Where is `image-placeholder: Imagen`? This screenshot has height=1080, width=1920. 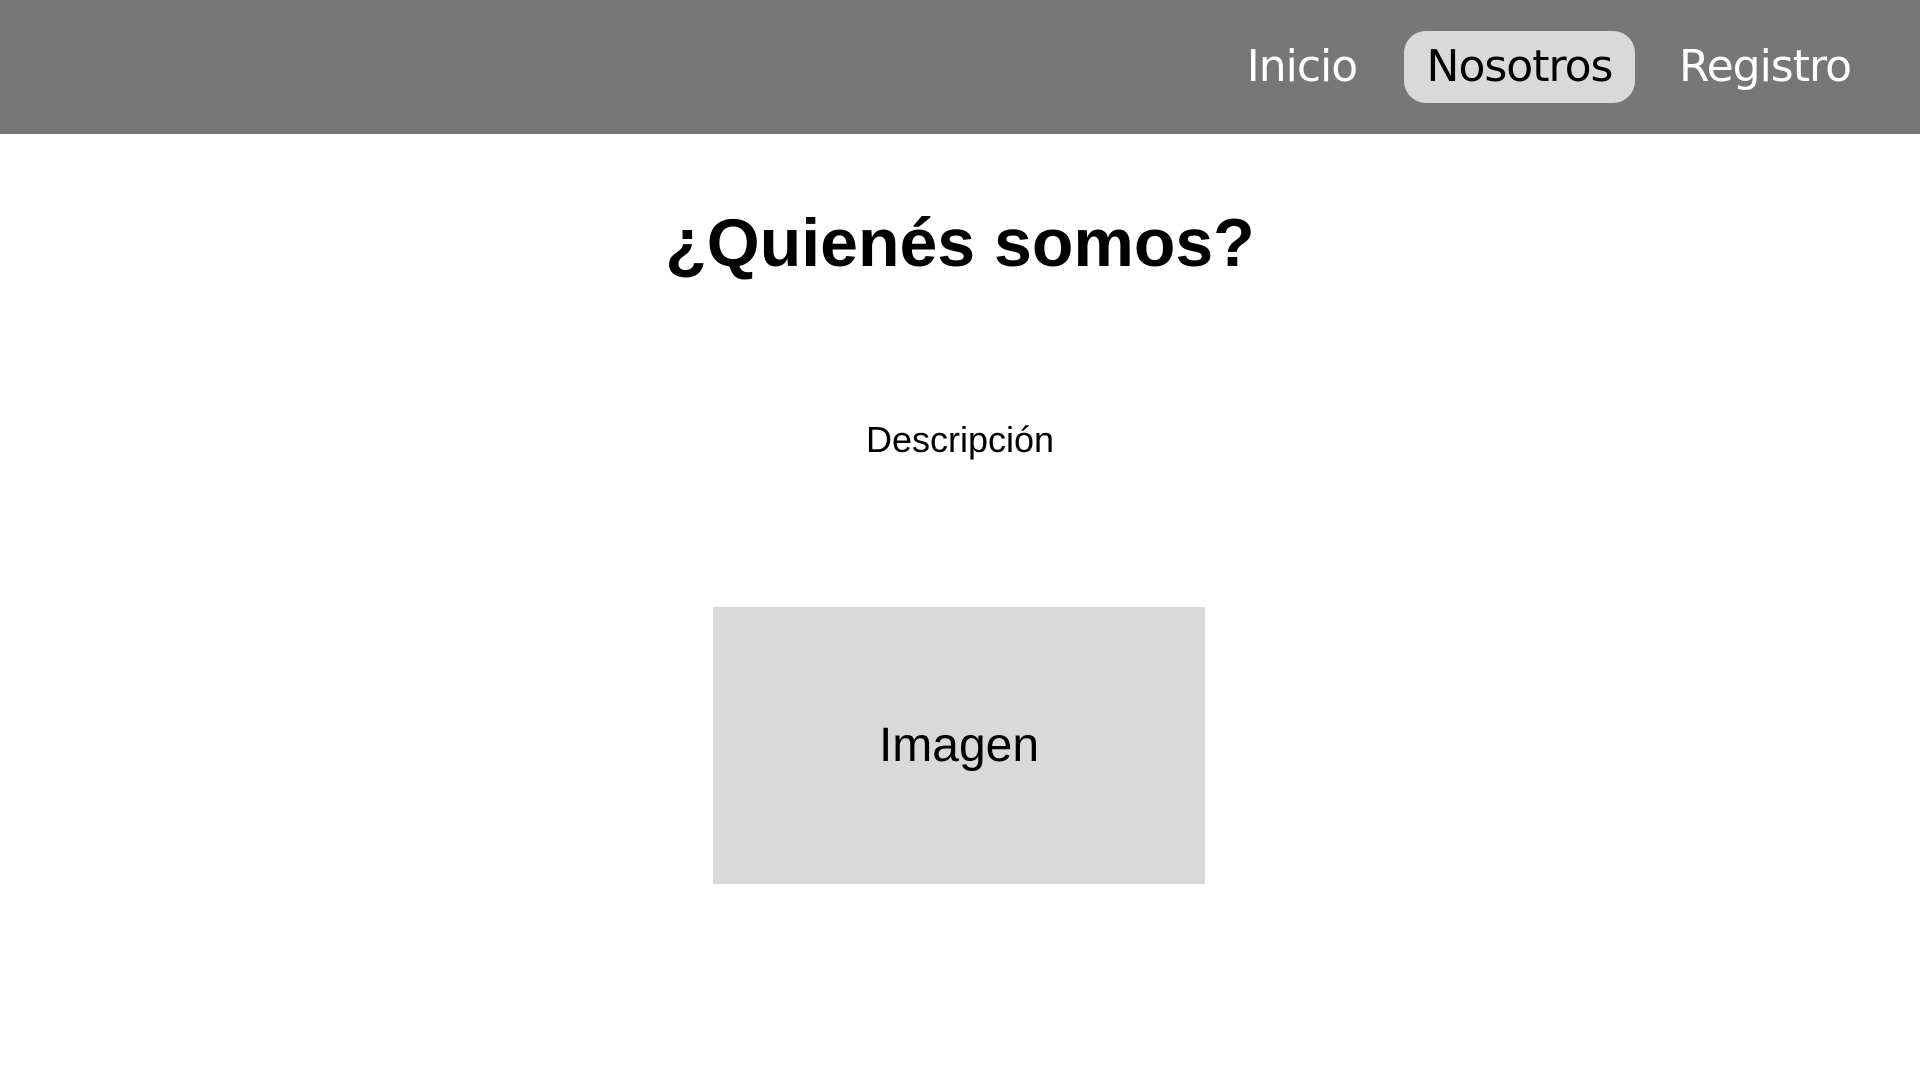 image-placeholder: Imagen is located at coordinates (959, 745).